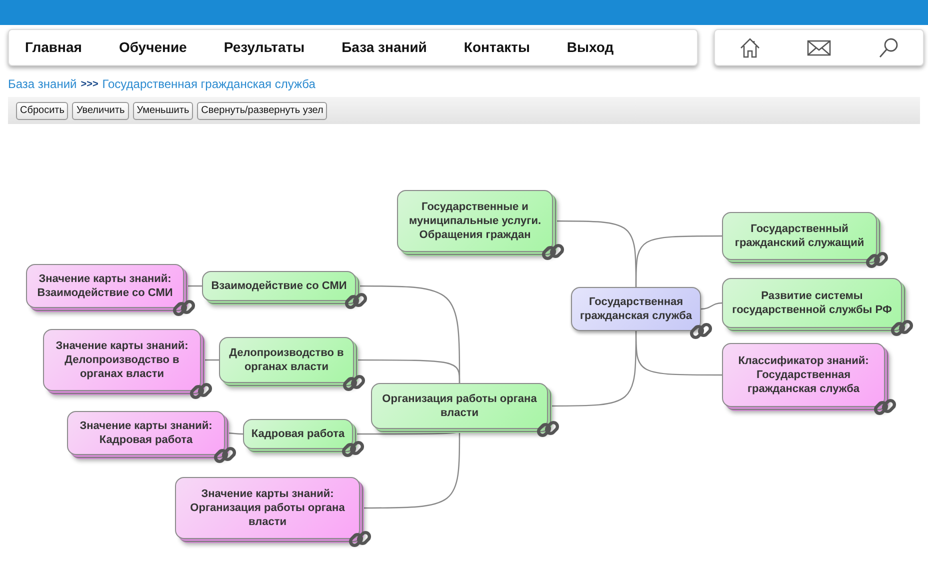  Describe the element at coordinates (749, 47) in the screenshot. I see `home-icon` at that location.